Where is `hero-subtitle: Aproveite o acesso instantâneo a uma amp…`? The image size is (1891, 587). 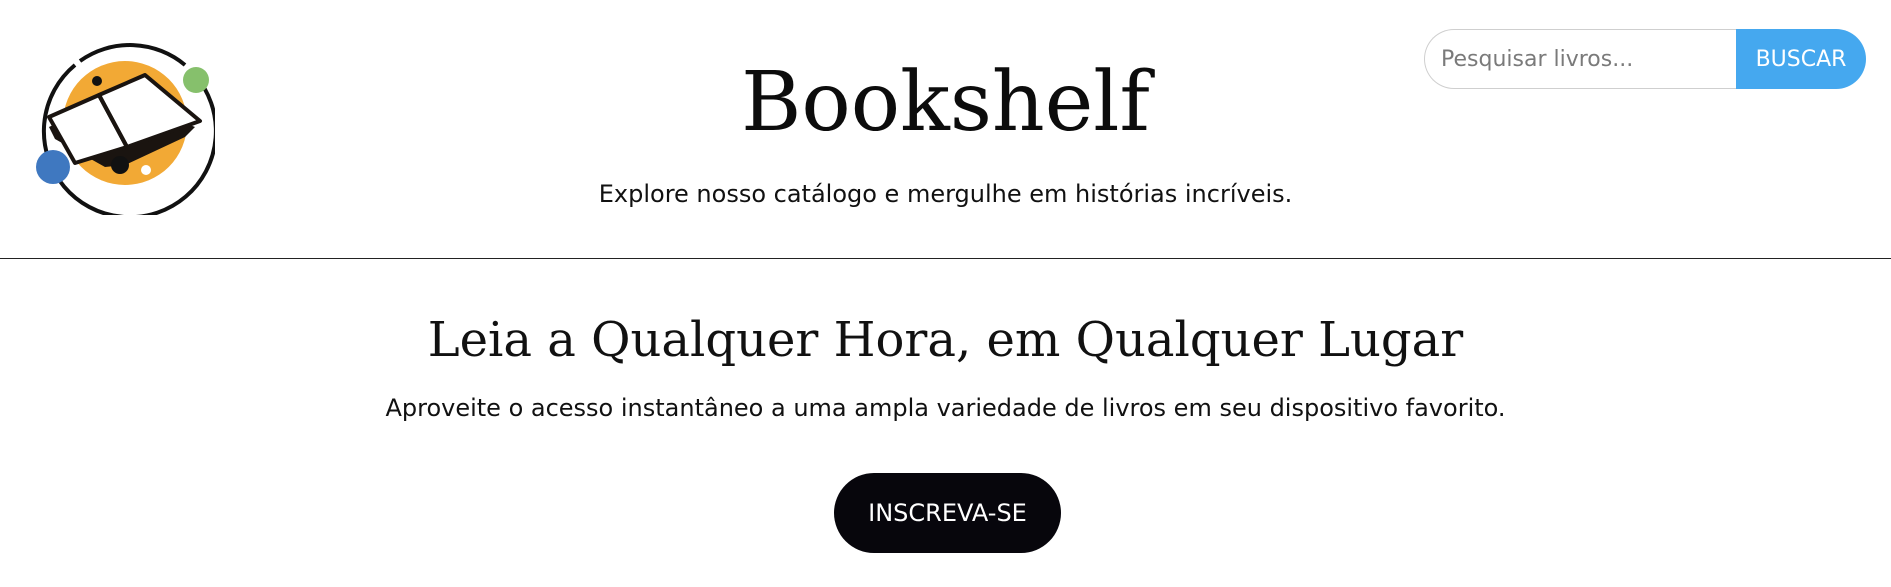
hero-subtitle: Aproveite o acesso instantâneo a uma amp… is located at coordinates (945, 408).